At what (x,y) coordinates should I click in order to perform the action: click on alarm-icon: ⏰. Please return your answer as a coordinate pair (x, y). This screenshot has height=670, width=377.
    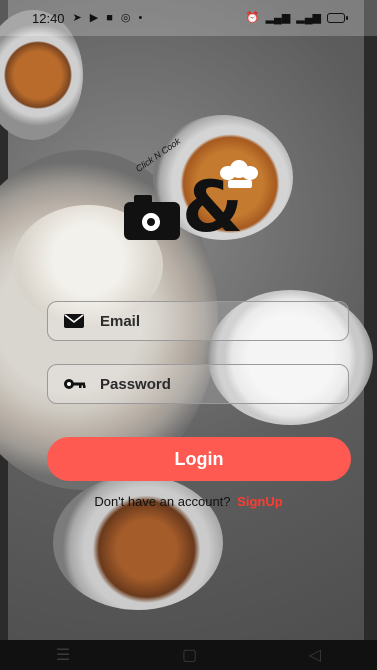
    Looking at the image, I should click on (252, 17).